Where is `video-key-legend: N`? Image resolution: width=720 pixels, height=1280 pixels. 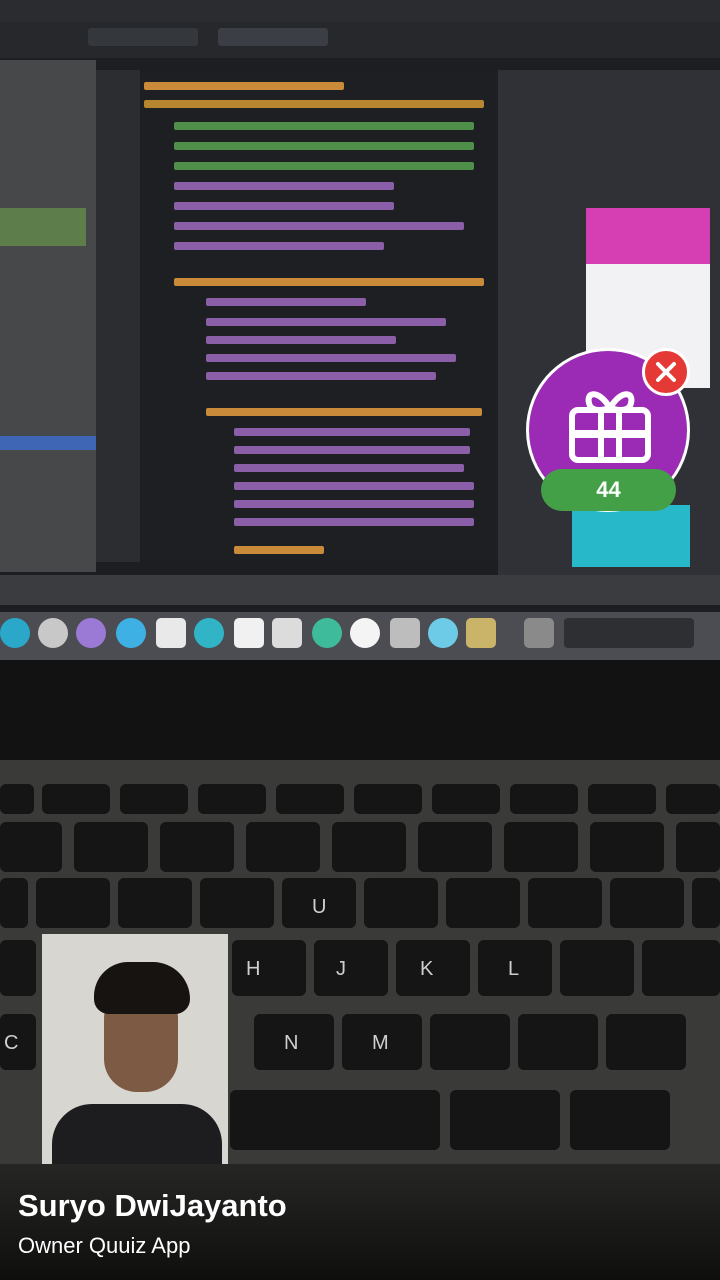
video-key-legend: N is located at coordinates (291, 1043).